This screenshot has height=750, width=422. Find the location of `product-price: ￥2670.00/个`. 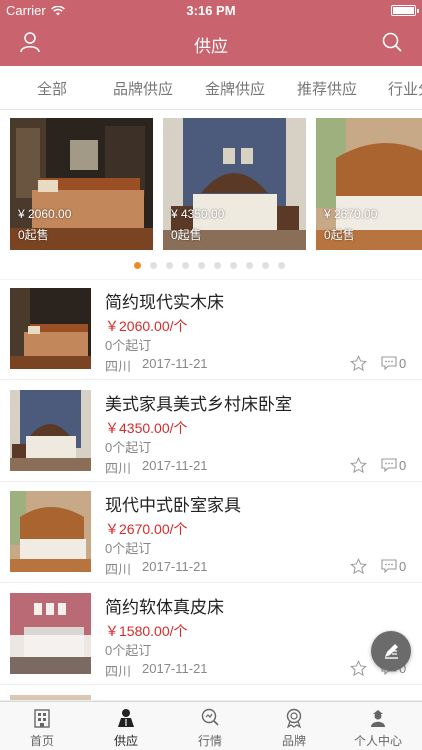

product-price: ￥2670.00/个 is located at coordinates (146, 529).